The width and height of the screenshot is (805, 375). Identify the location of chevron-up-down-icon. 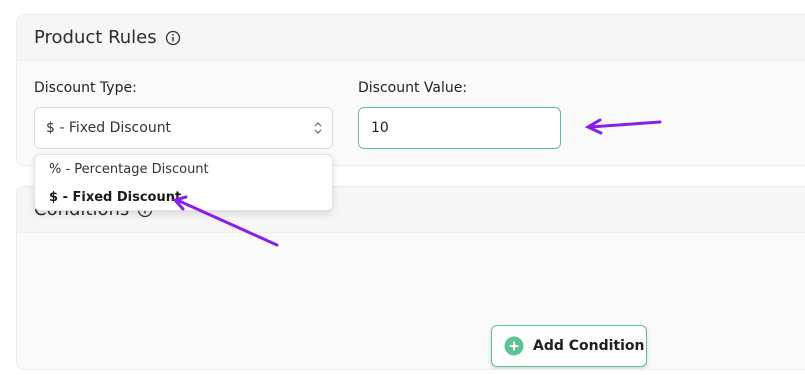
(318, 130).